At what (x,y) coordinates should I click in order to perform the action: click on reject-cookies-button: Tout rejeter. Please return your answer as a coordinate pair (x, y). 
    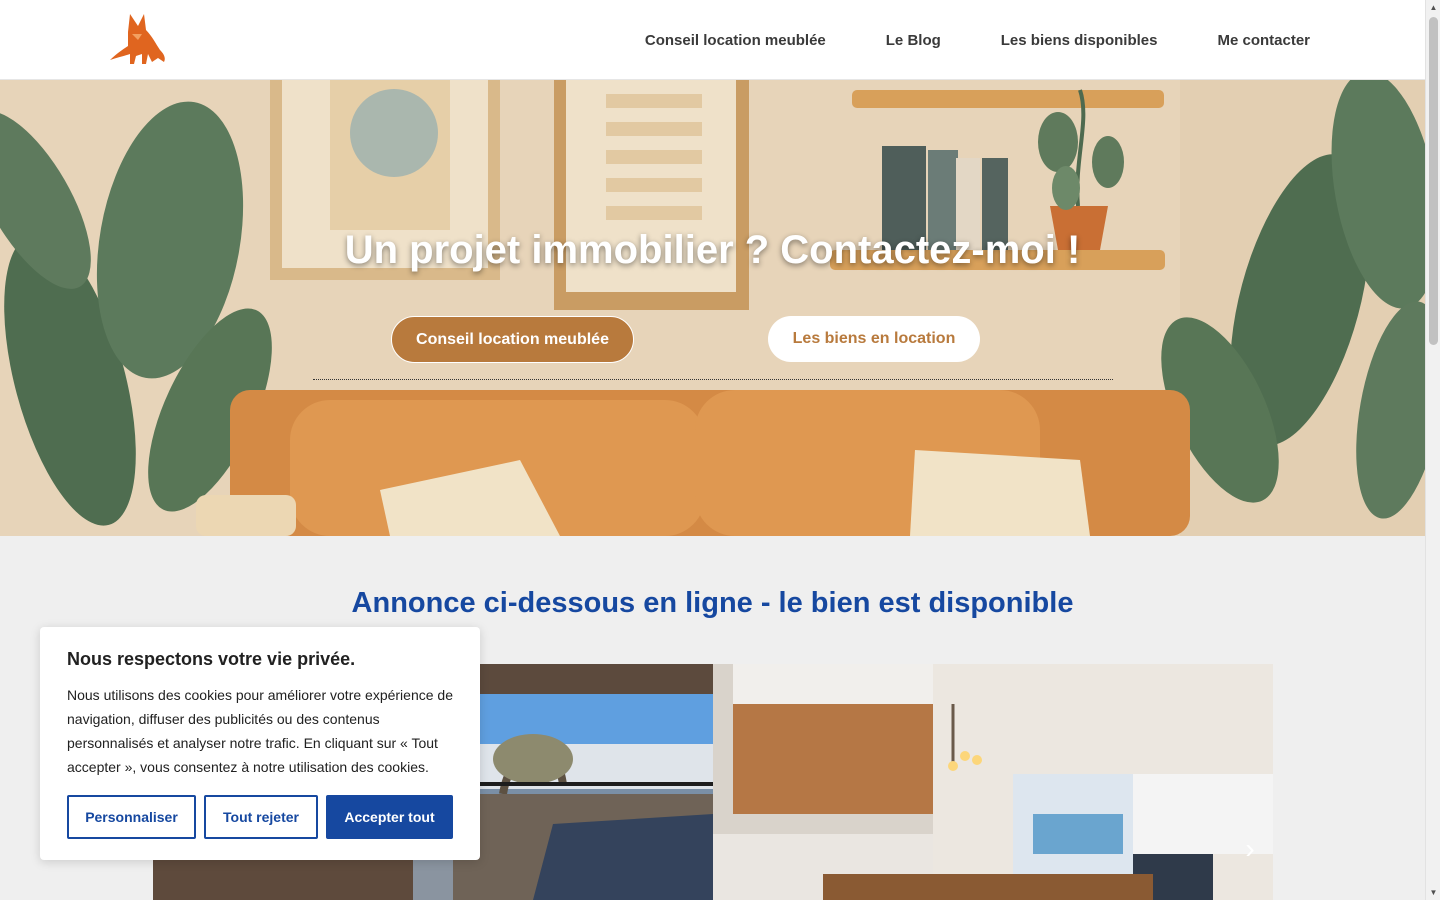
    Looking at the image, I should click on (261, 817).